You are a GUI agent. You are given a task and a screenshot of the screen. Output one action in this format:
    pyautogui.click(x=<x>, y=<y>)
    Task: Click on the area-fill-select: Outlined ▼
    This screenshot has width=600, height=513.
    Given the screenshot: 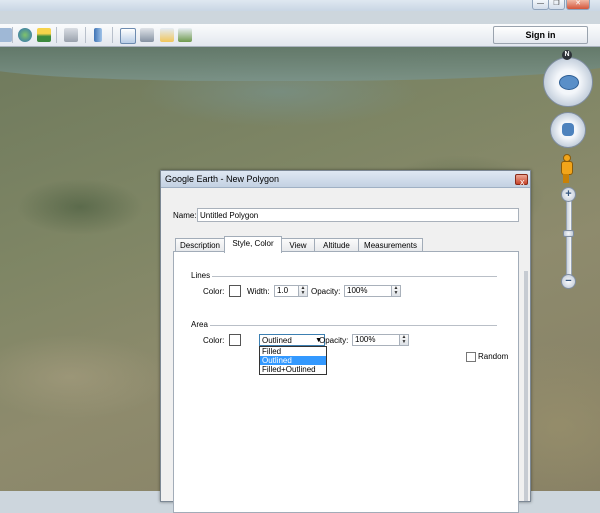 What is the action you would take?
    pyautogui.click(x=292, y=340)
    